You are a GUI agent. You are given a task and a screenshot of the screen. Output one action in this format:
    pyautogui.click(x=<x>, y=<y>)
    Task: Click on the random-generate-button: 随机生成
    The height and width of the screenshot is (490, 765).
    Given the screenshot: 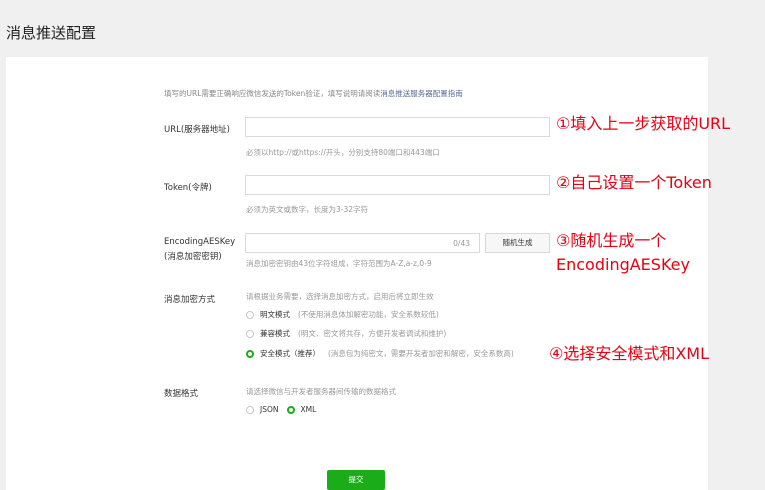 What is the action you would take?
    pyautogui.click(x=517, y=243)
    